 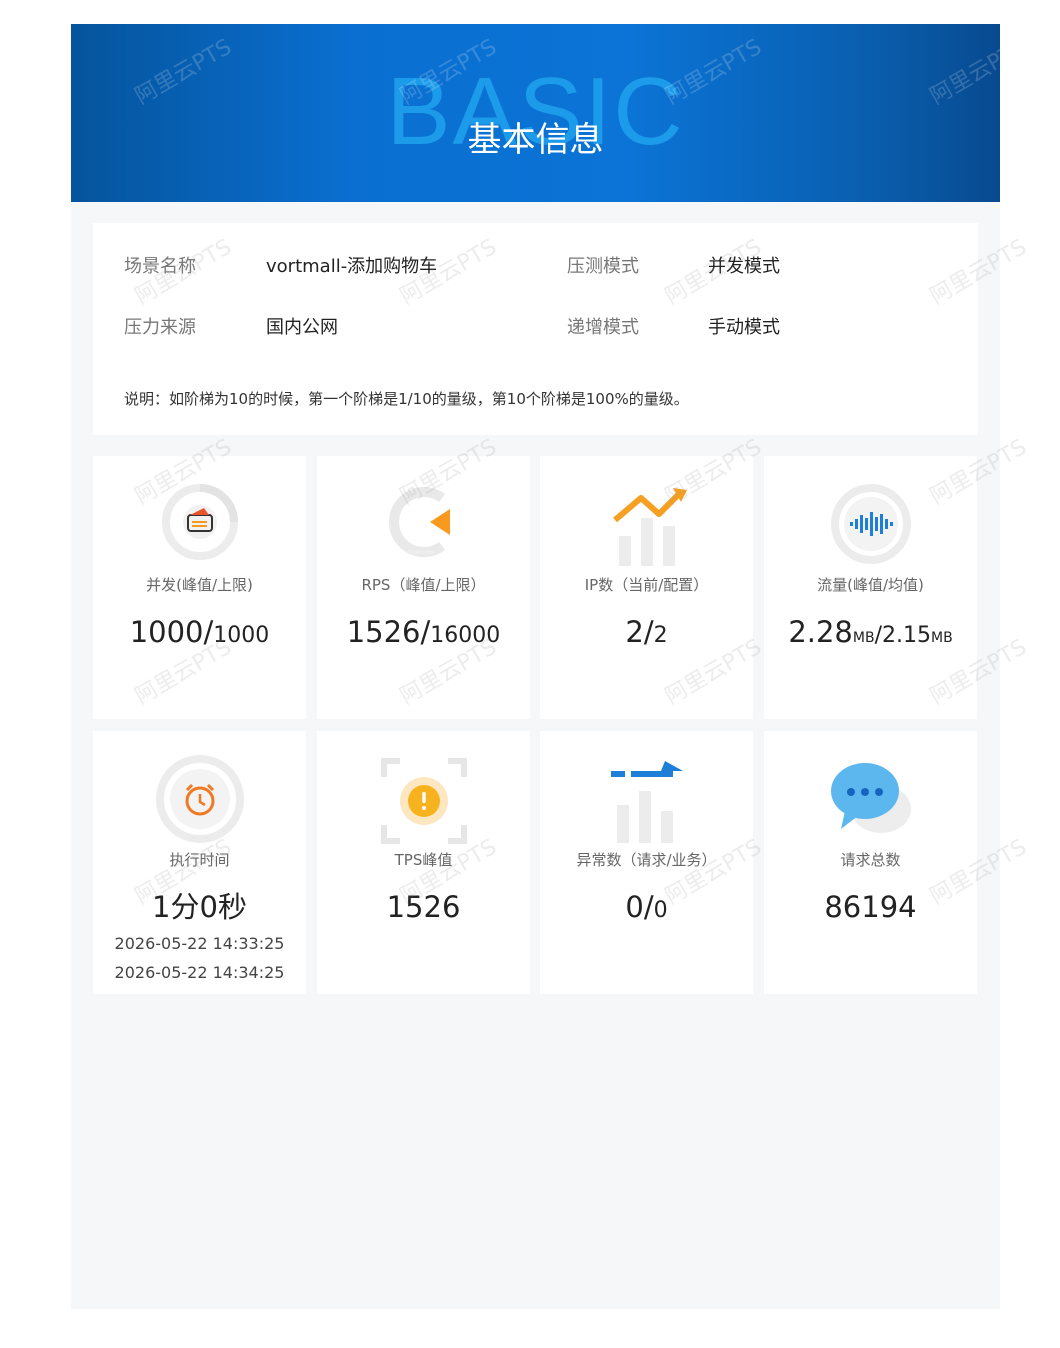 I want to click on source-label: 压力来源, so click(x=160, y=327).